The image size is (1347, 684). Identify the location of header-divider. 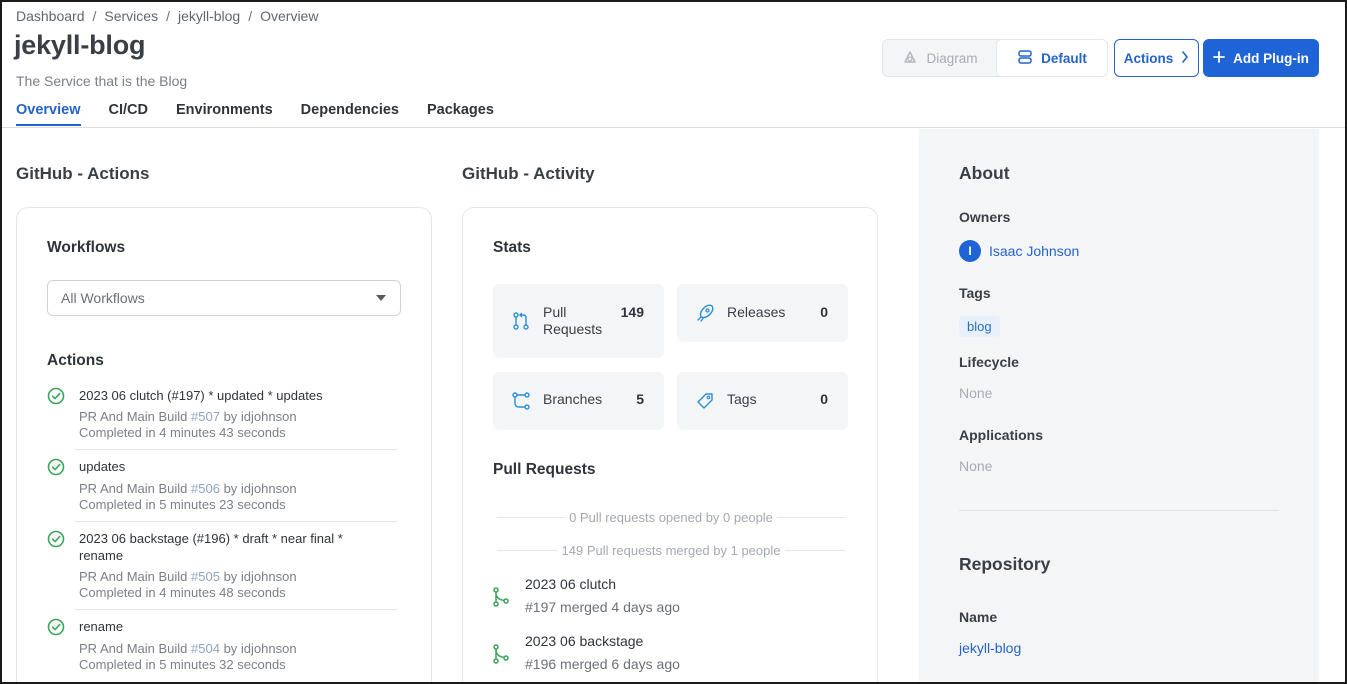
(673, 127).